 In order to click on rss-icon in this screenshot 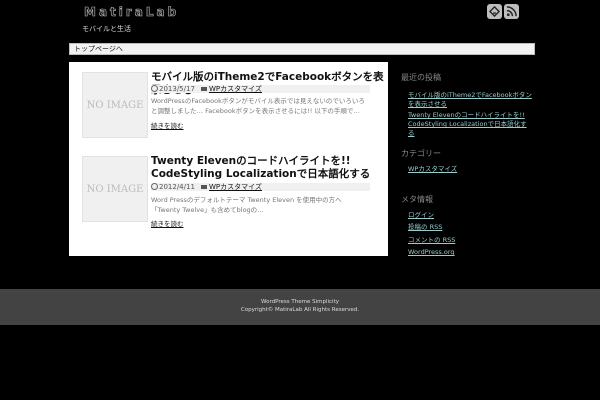, I will do `click(511, 11)`.